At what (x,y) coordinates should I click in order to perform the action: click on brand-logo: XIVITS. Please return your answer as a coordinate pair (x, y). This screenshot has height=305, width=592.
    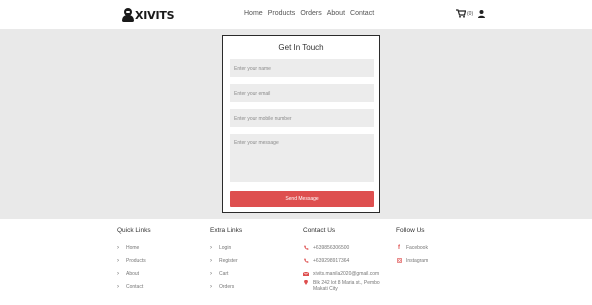
    Looking at the image, I should click on (148, 15).